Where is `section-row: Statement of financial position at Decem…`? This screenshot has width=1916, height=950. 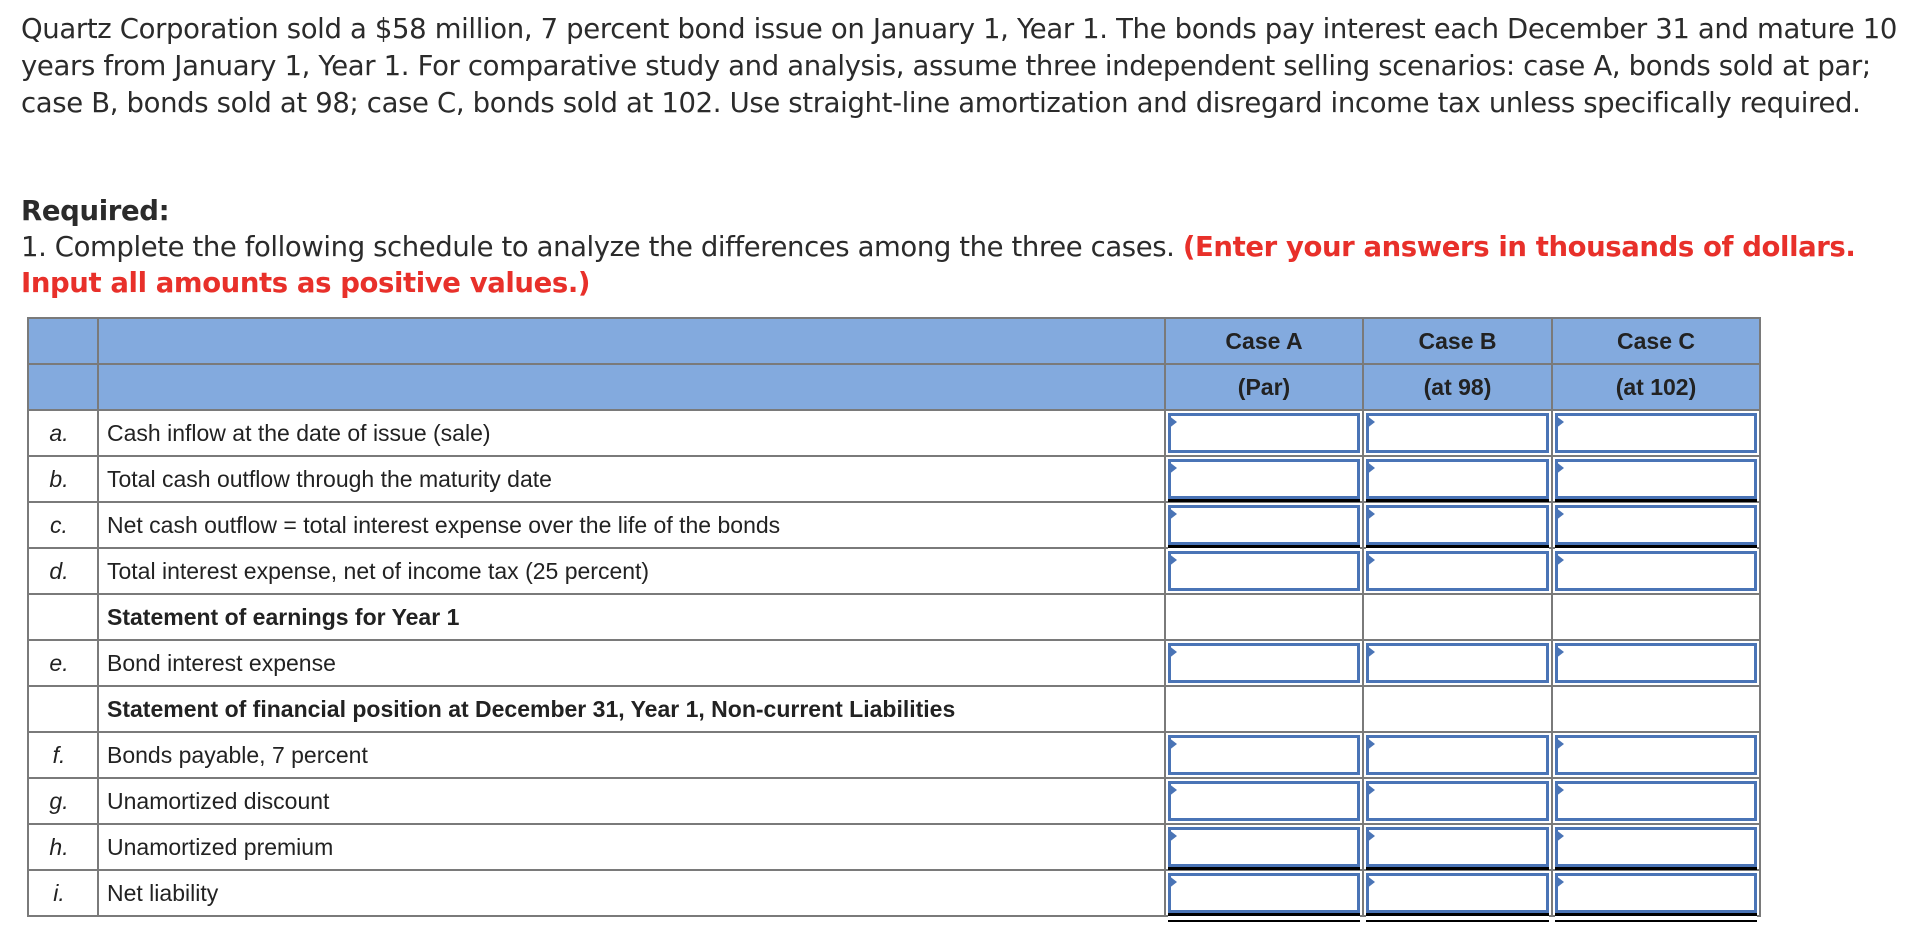 section-row: Statement of financial position at Decem… is located at coordinates (894, 709).